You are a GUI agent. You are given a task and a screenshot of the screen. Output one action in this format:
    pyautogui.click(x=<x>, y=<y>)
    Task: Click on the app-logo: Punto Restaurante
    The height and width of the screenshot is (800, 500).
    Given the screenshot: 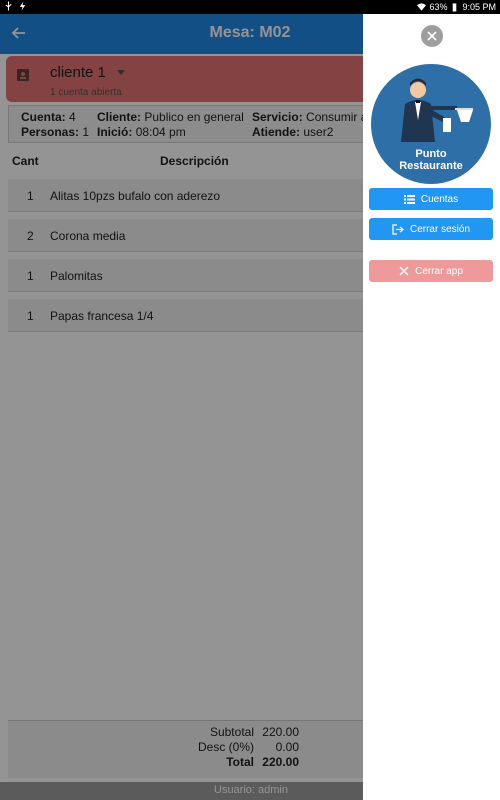 What is the action you would take?
    pyautogui.click(x=431, y=124)
    